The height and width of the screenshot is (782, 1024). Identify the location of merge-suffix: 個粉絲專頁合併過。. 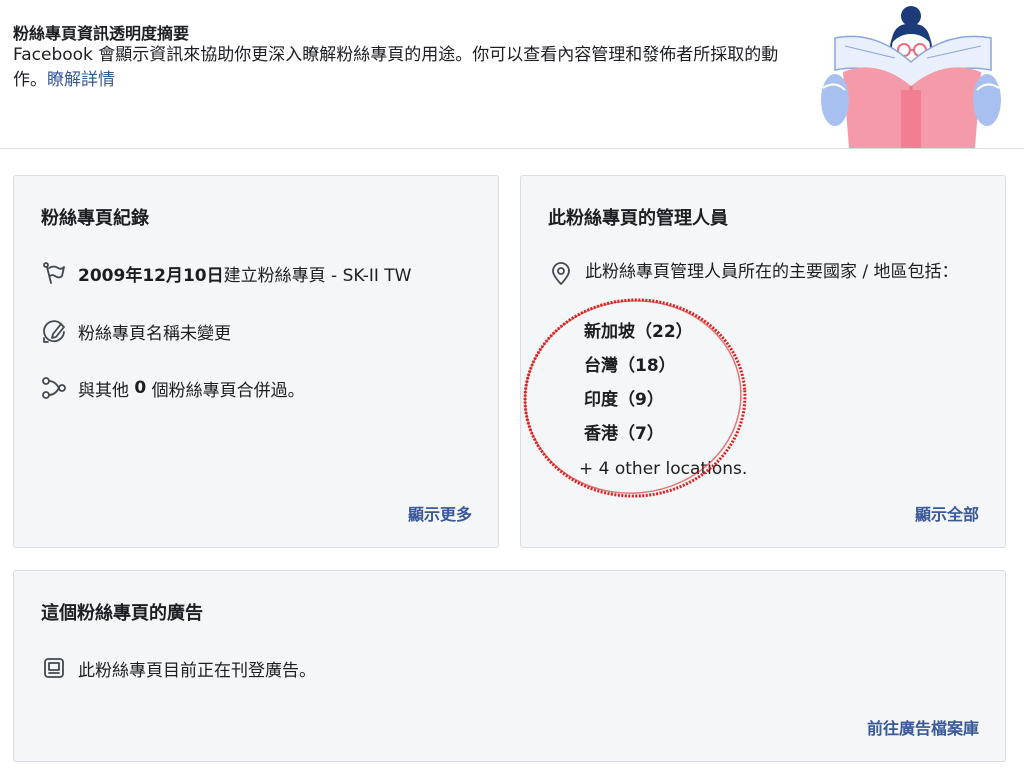
(225, 390).